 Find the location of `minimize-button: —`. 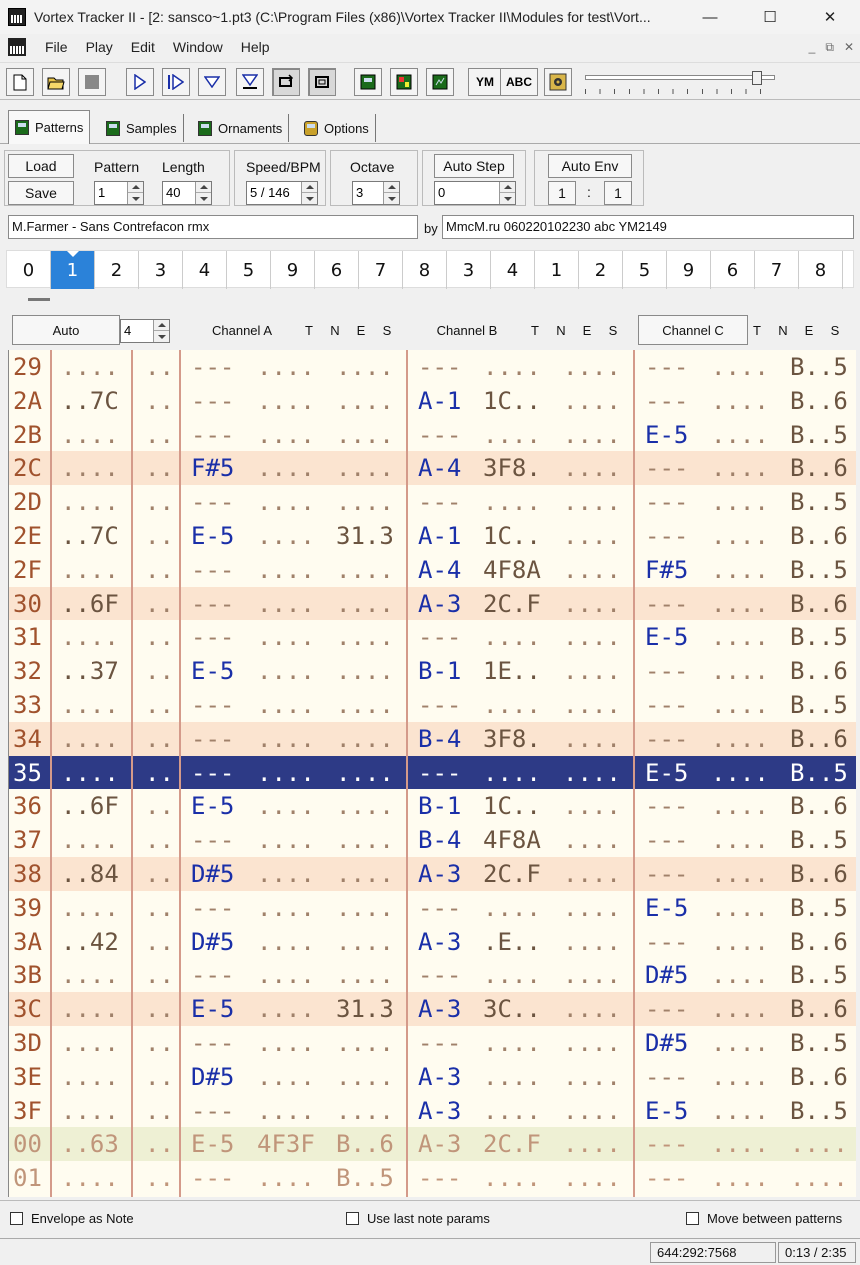

minimize-button: — is located at coordinates (710, 17).